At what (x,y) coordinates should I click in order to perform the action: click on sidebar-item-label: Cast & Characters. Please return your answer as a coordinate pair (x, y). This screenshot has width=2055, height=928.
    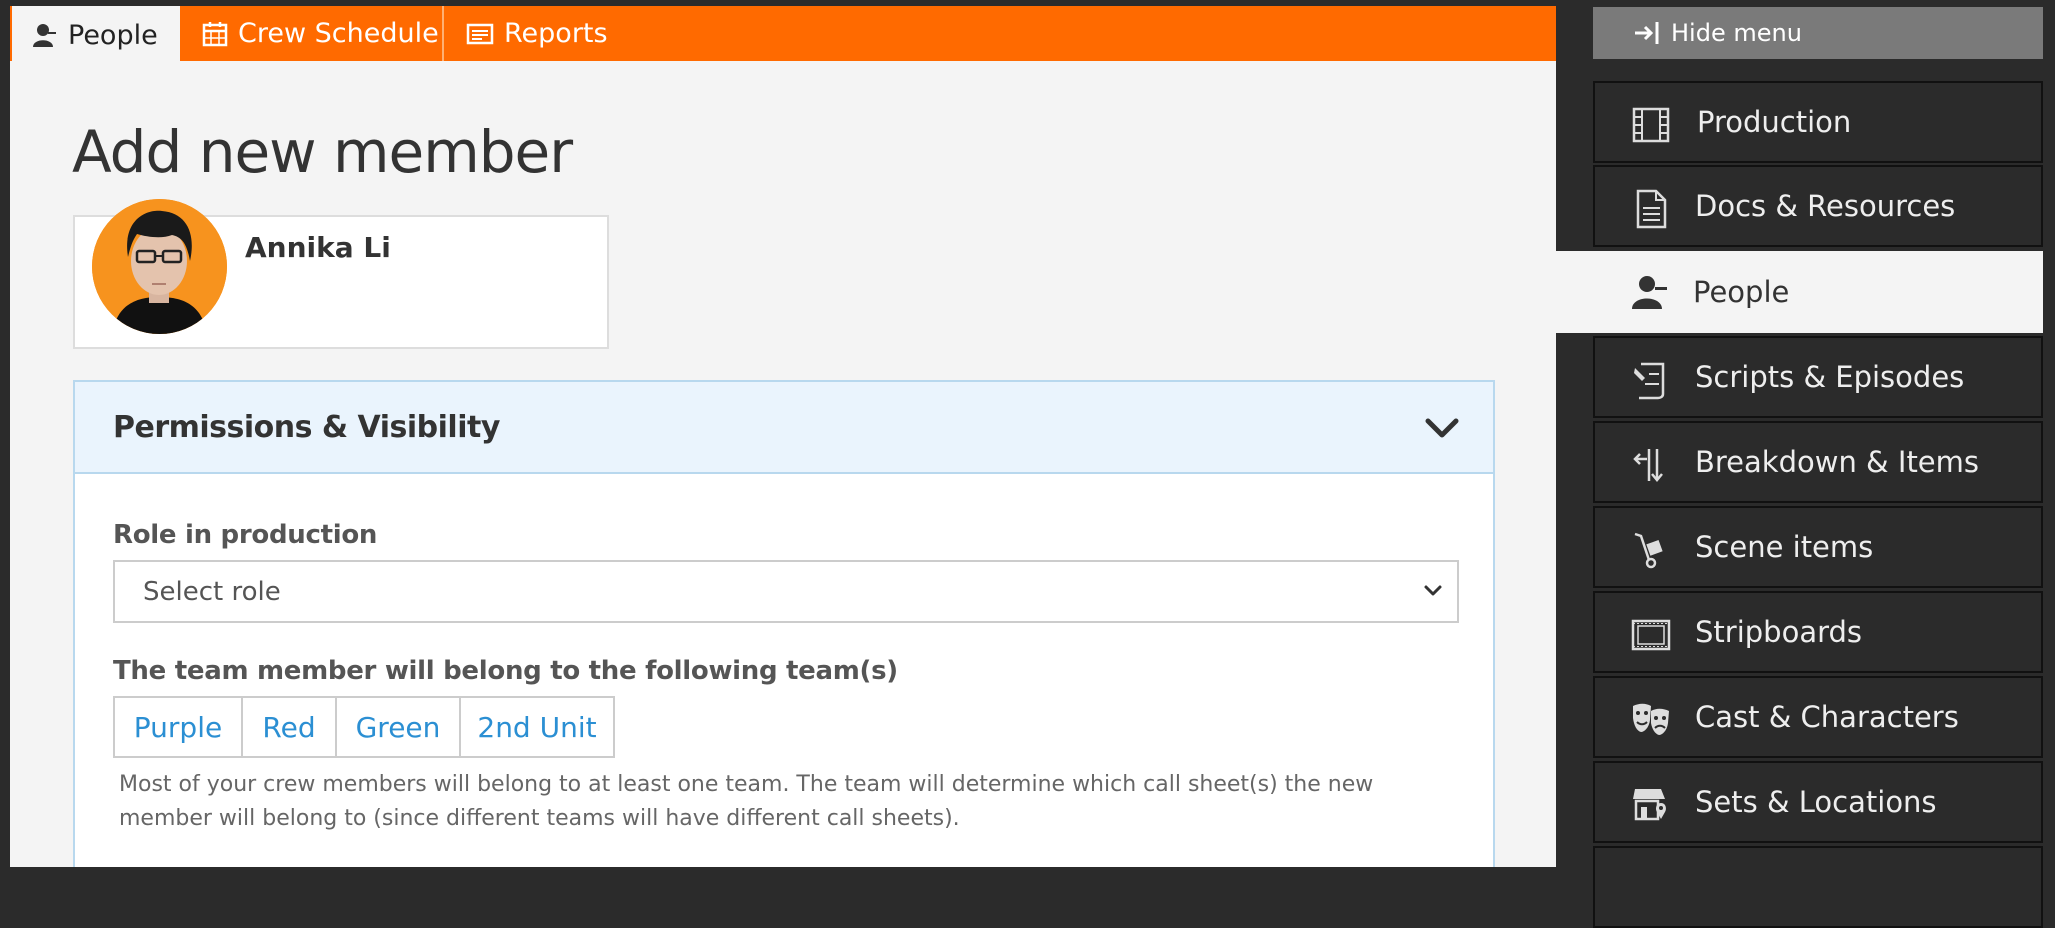
    Looking at the image, I should click on (1827, 717).